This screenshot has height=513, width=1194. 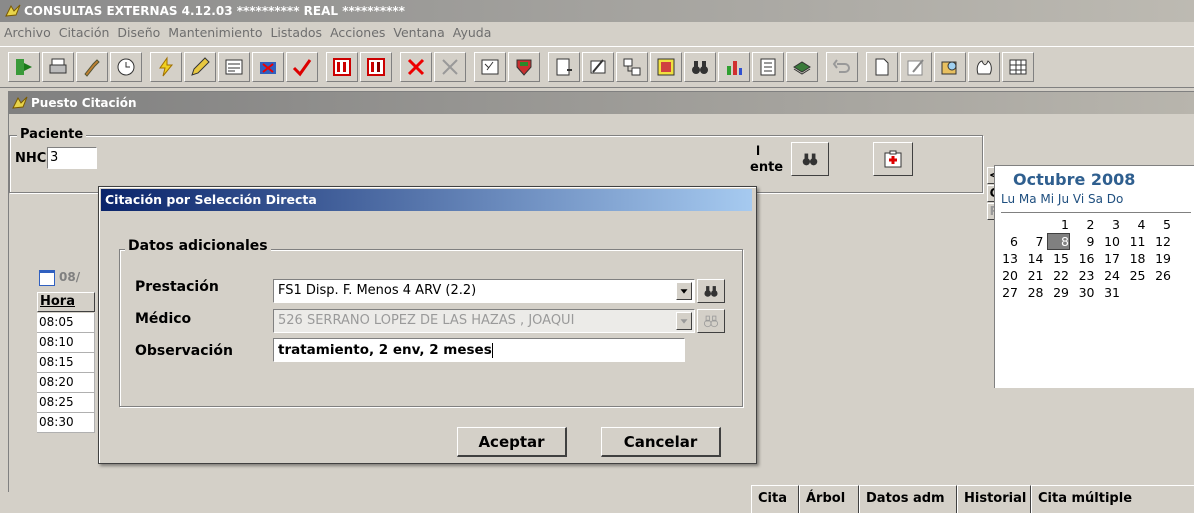 I want to click on check-icon, so click(x=302, y=67).